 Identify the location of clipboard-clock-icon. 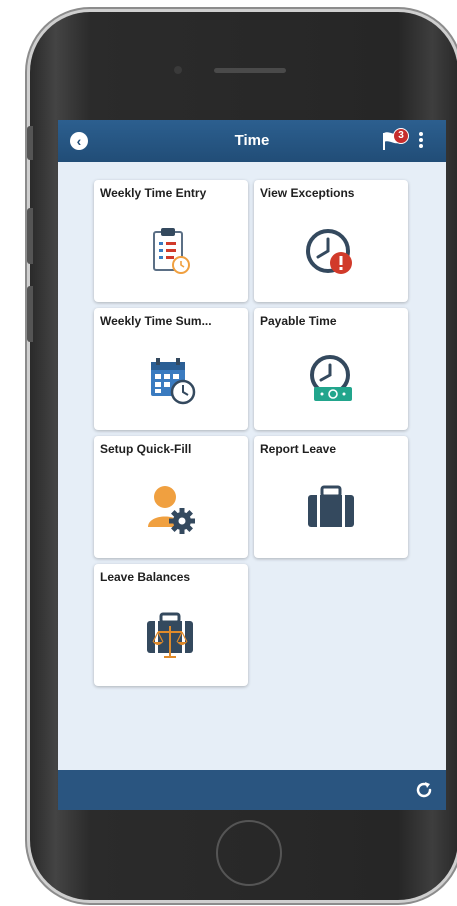
(171, 251).